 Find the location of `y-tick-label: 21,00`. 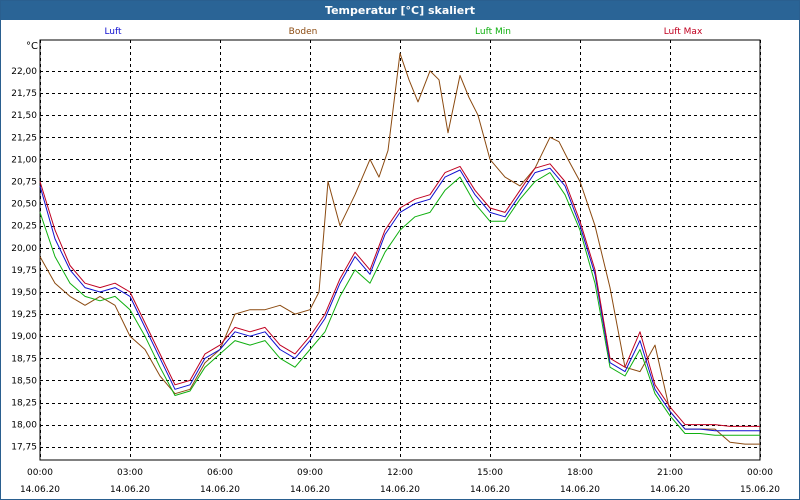

y-tick-label: 21,00 is located at coordinates (24, 160).